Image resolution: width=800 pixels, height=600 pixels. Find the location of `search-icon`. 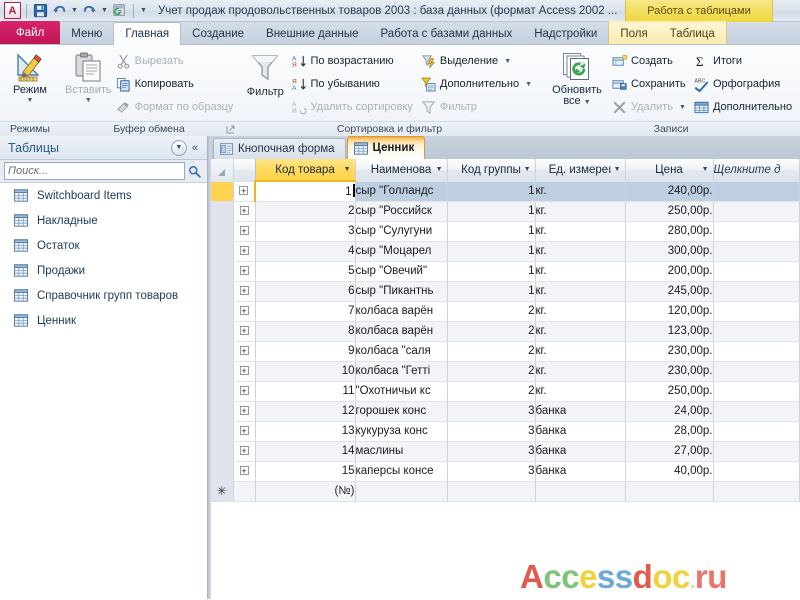

search-icon is located at coordinates (194, 171).